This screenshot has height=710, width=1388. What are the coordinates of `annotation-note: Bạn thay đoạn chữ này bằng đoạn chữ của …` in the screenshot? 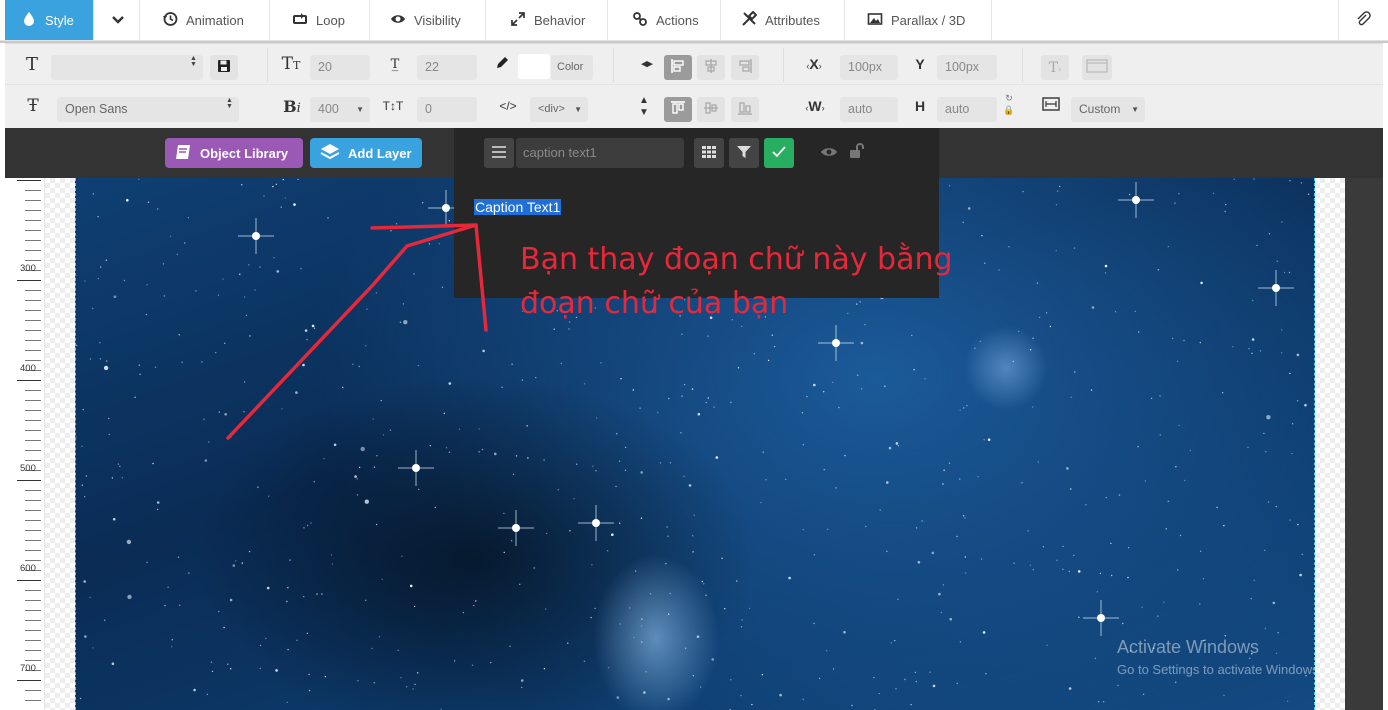 It's located at (736, 282).